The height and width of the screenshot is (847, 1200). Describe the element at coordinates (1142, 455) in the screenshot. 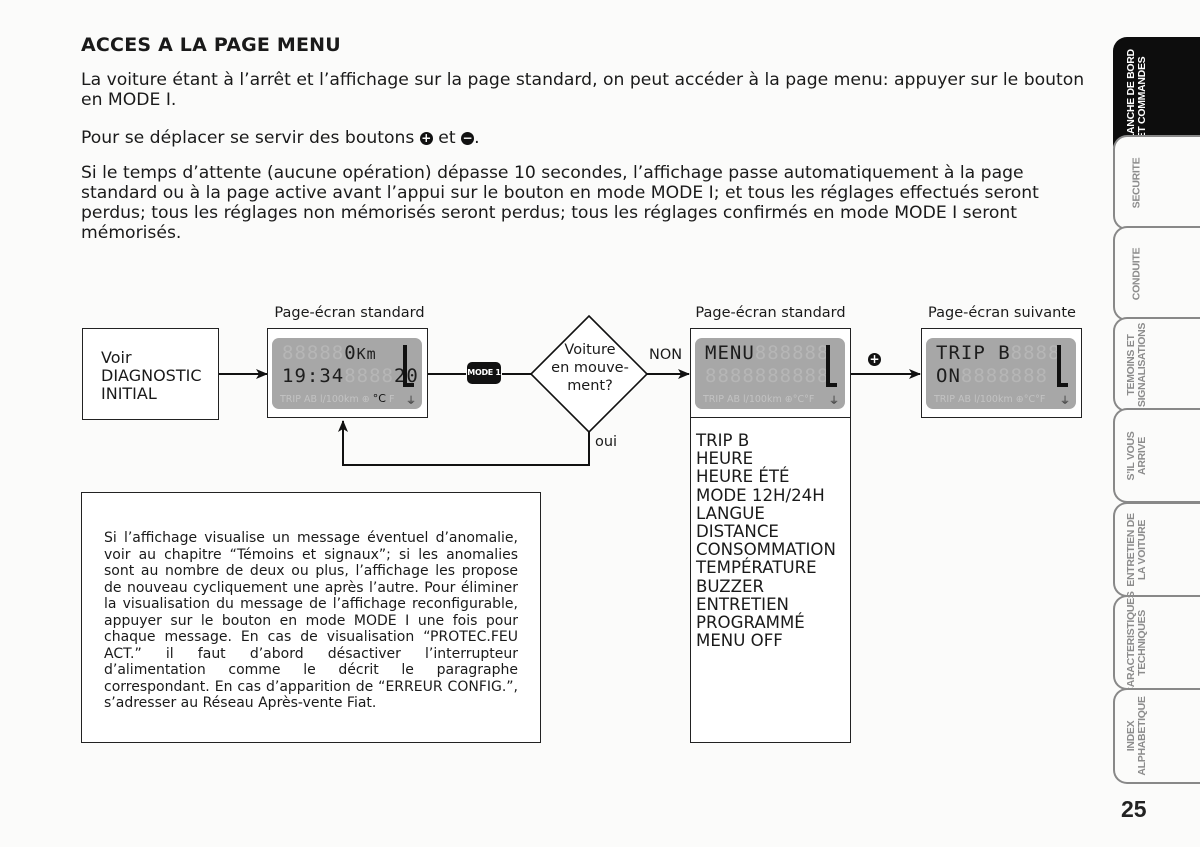

I see `tab-label: ARRIVE` at that location.